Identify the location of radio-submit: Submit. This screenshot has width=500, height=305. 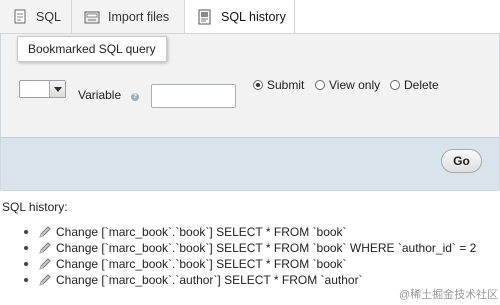
(278, 85).